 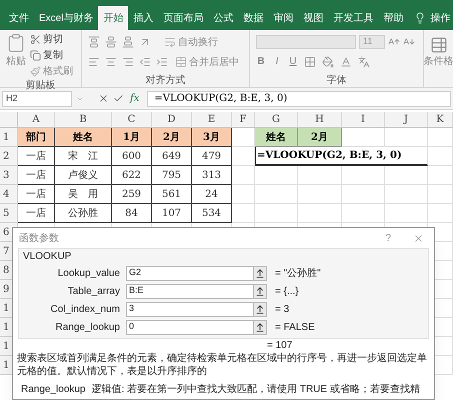 What do you see at coordinates (85, 309) in the screenshot?
I see `argument-label: Col_index_num` at bounding box center [85, 309].